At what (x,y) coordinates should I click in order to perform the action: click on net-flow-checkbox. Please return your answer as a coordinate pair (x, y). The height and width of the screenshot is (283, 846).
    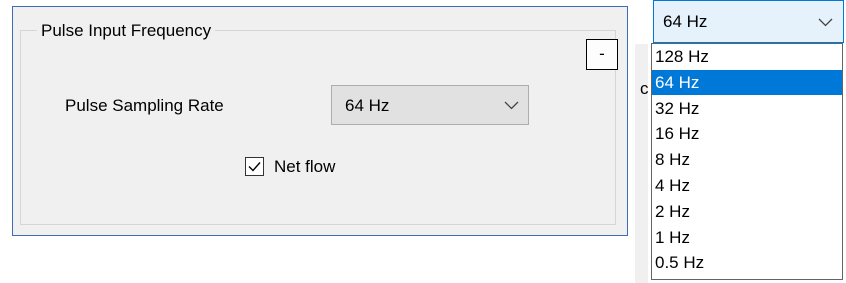
    Looking at the image, I should click on (254, 166).